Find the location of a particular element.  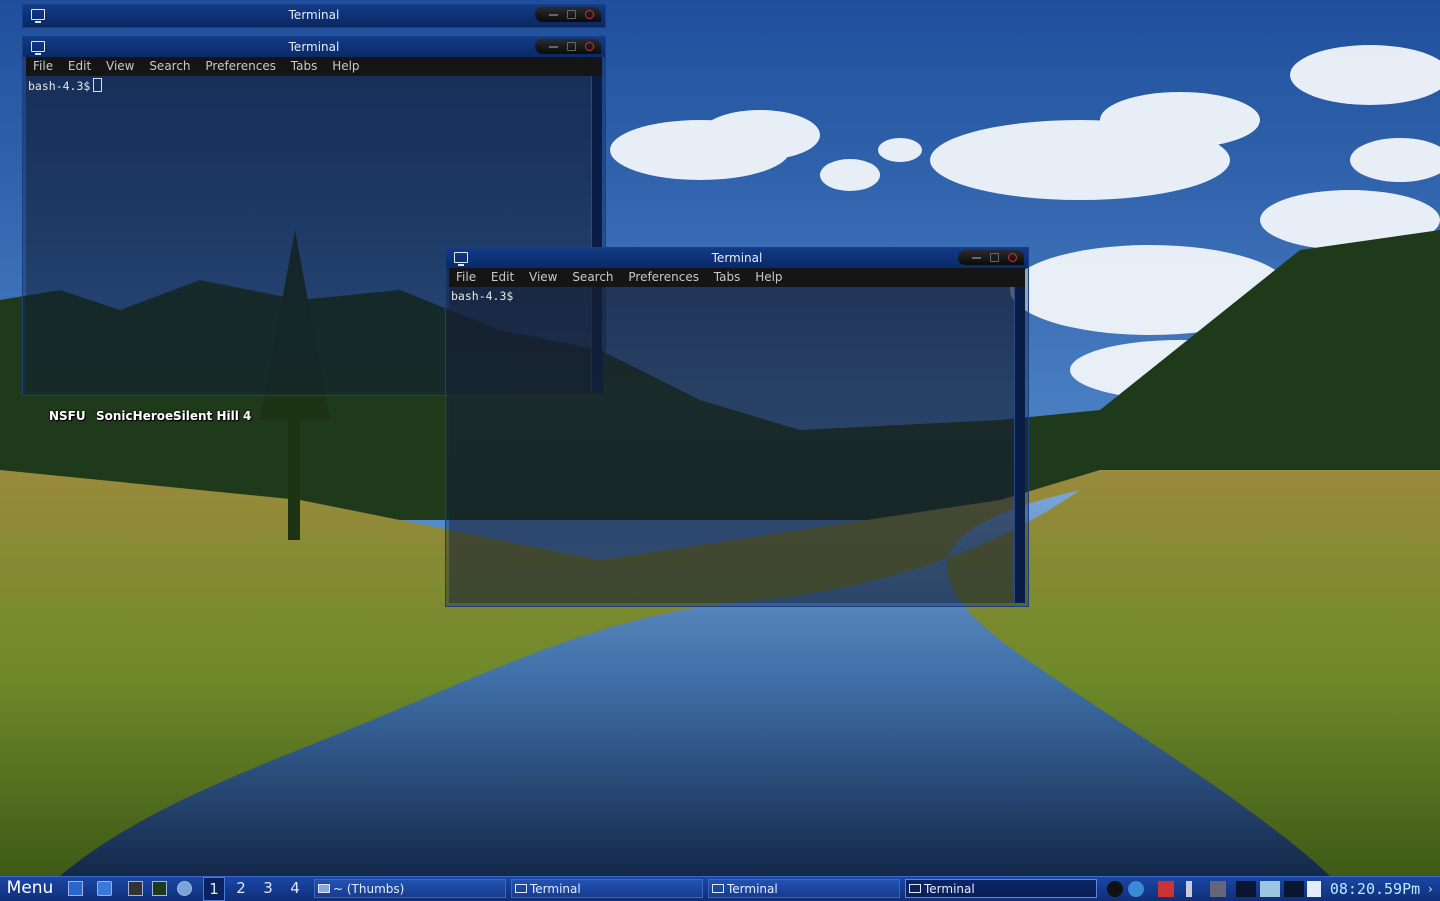

workspace-3: 3 is located at coordinates (268, 888).